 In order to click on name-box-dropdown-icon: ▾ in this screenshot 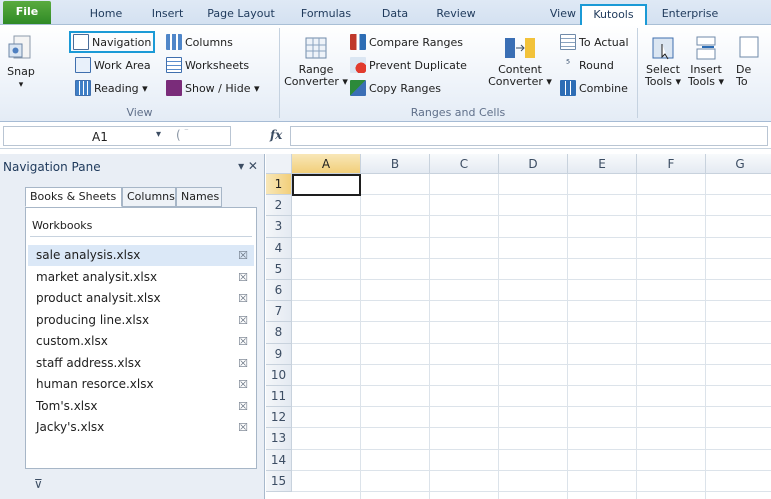, I will do `click(158, 134)`.